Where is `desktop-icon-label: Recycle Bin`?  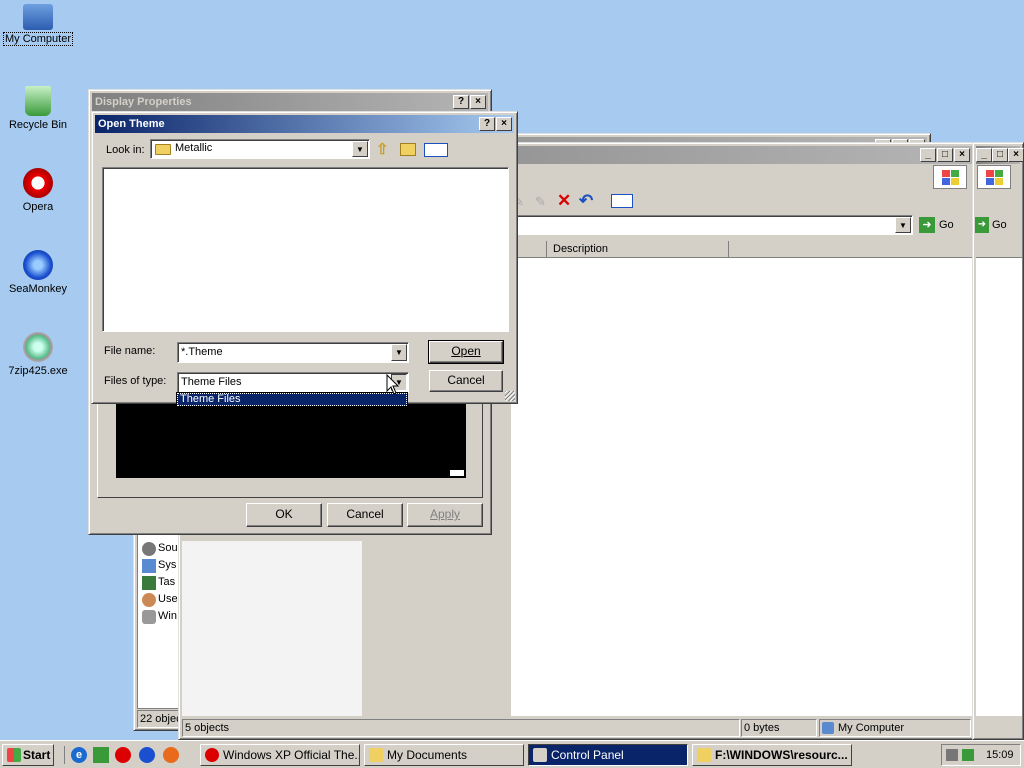
desktop-icon-label: Recycle Bin is located at coordinates (38, 125).